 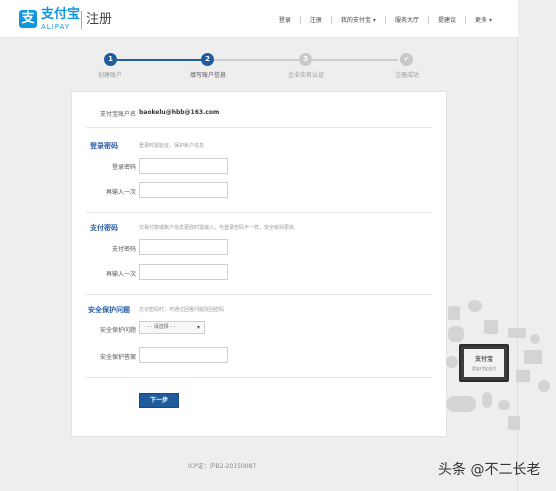 What do you see at coordinates (523, 376) in the screenshot?
I see `gift-icon` at bounding box center [523, 376].